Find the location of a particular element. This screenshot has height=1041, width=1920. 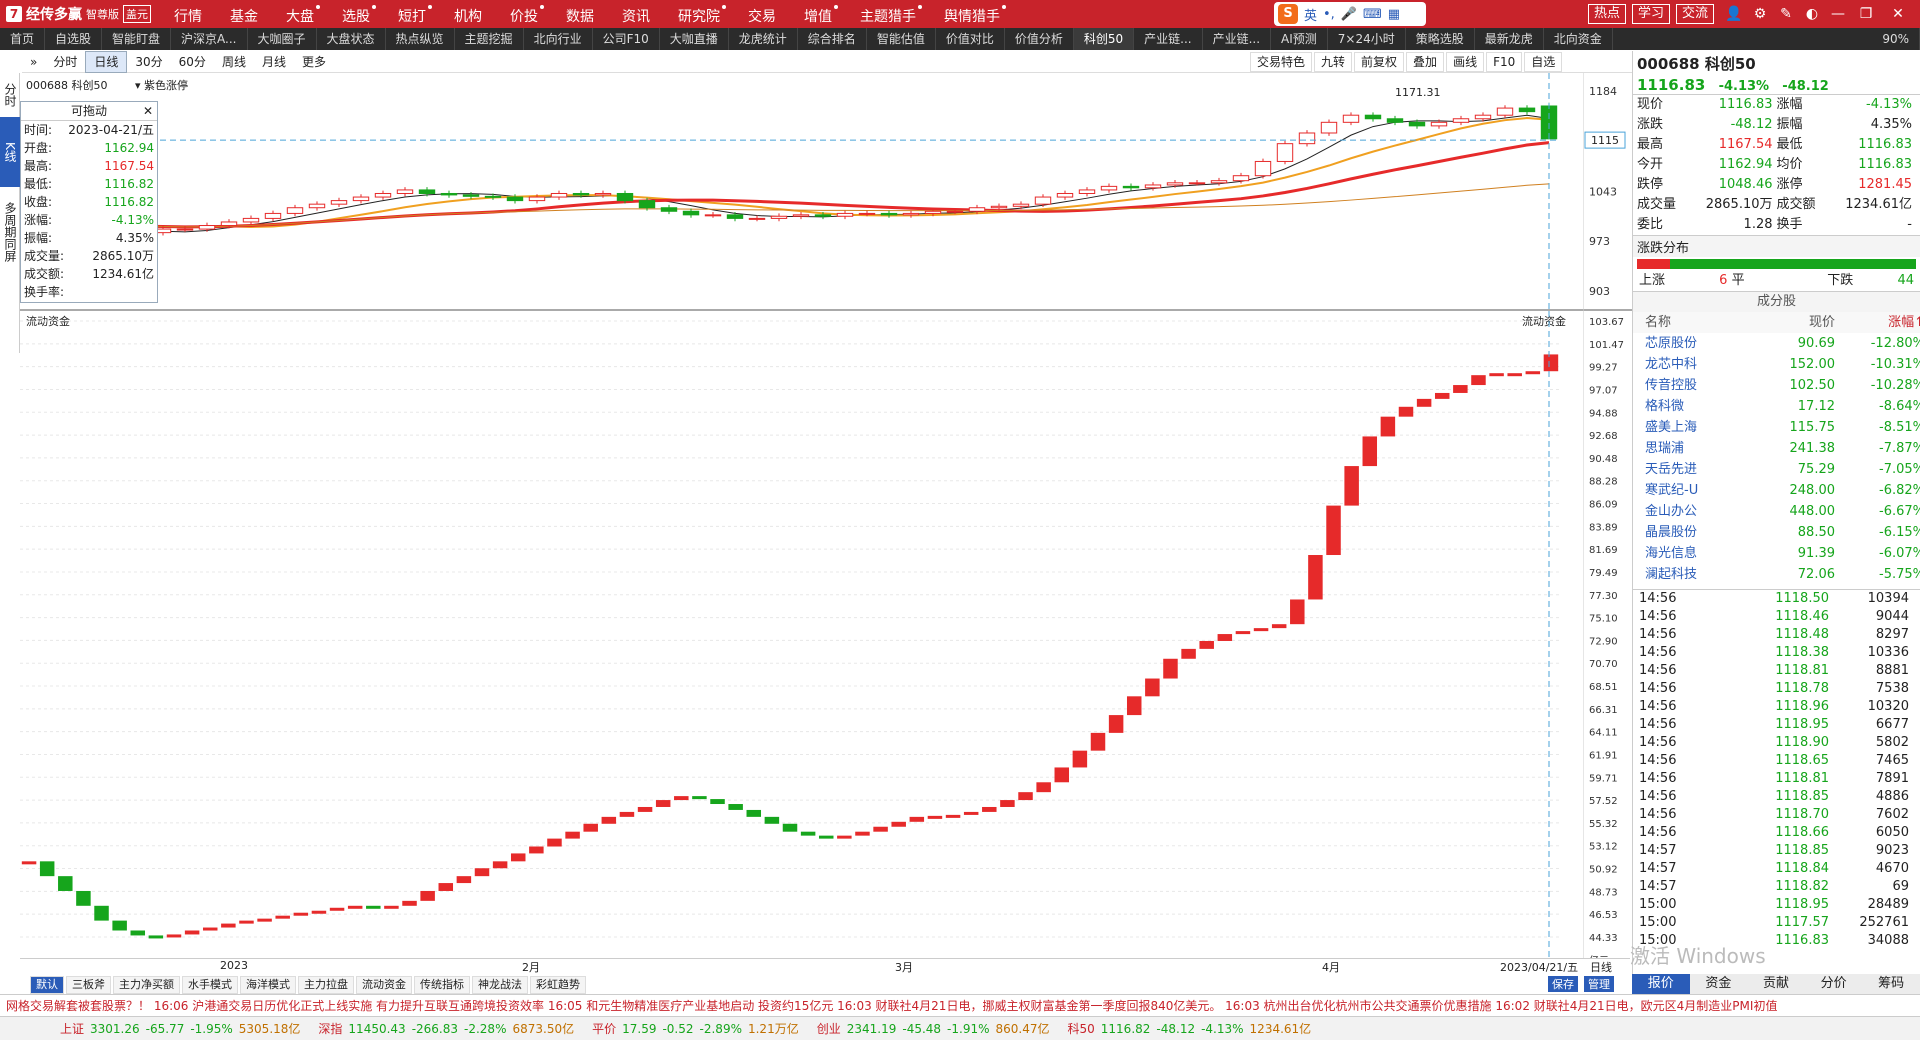

index-item: 深指 11450.43 -266.83 -2.28% 6873.50亿 is located at coordinates (446, 1028).